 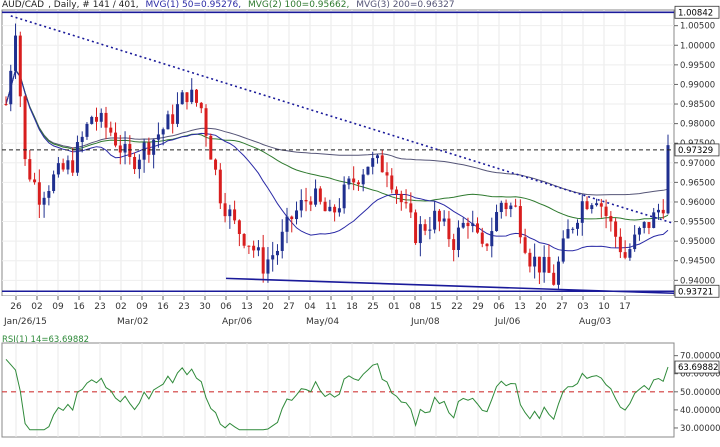 I want to click on x-tick-label: 25, so click(x=372, y=307).